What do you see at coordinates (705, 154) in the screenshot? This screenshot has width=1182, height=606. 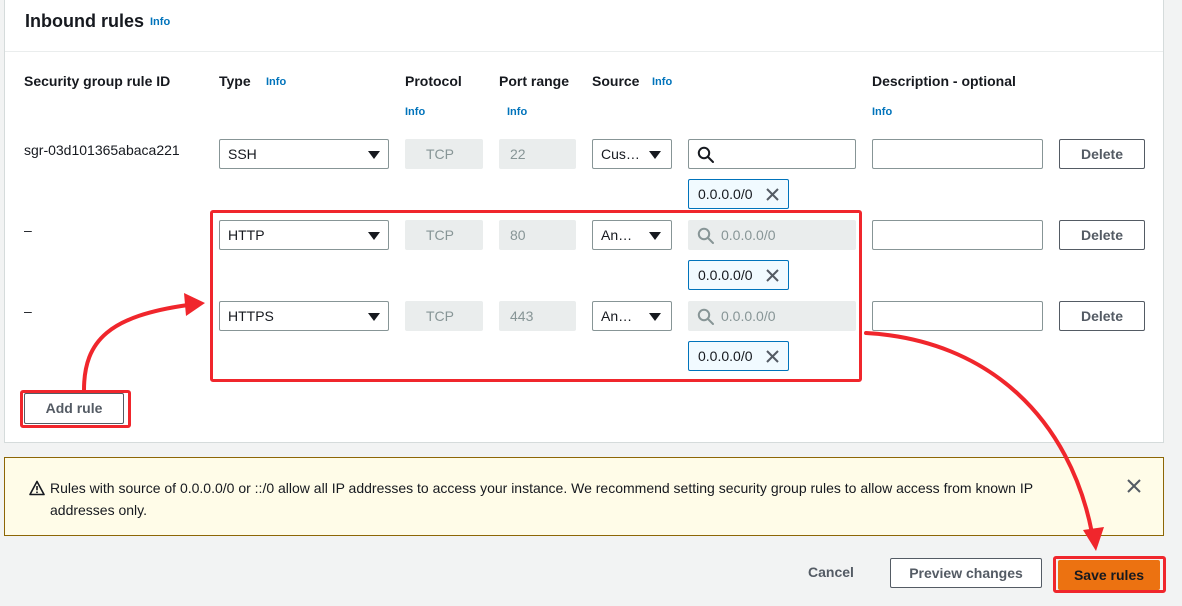 I see `search-icon` at bounding box center [705, 154].